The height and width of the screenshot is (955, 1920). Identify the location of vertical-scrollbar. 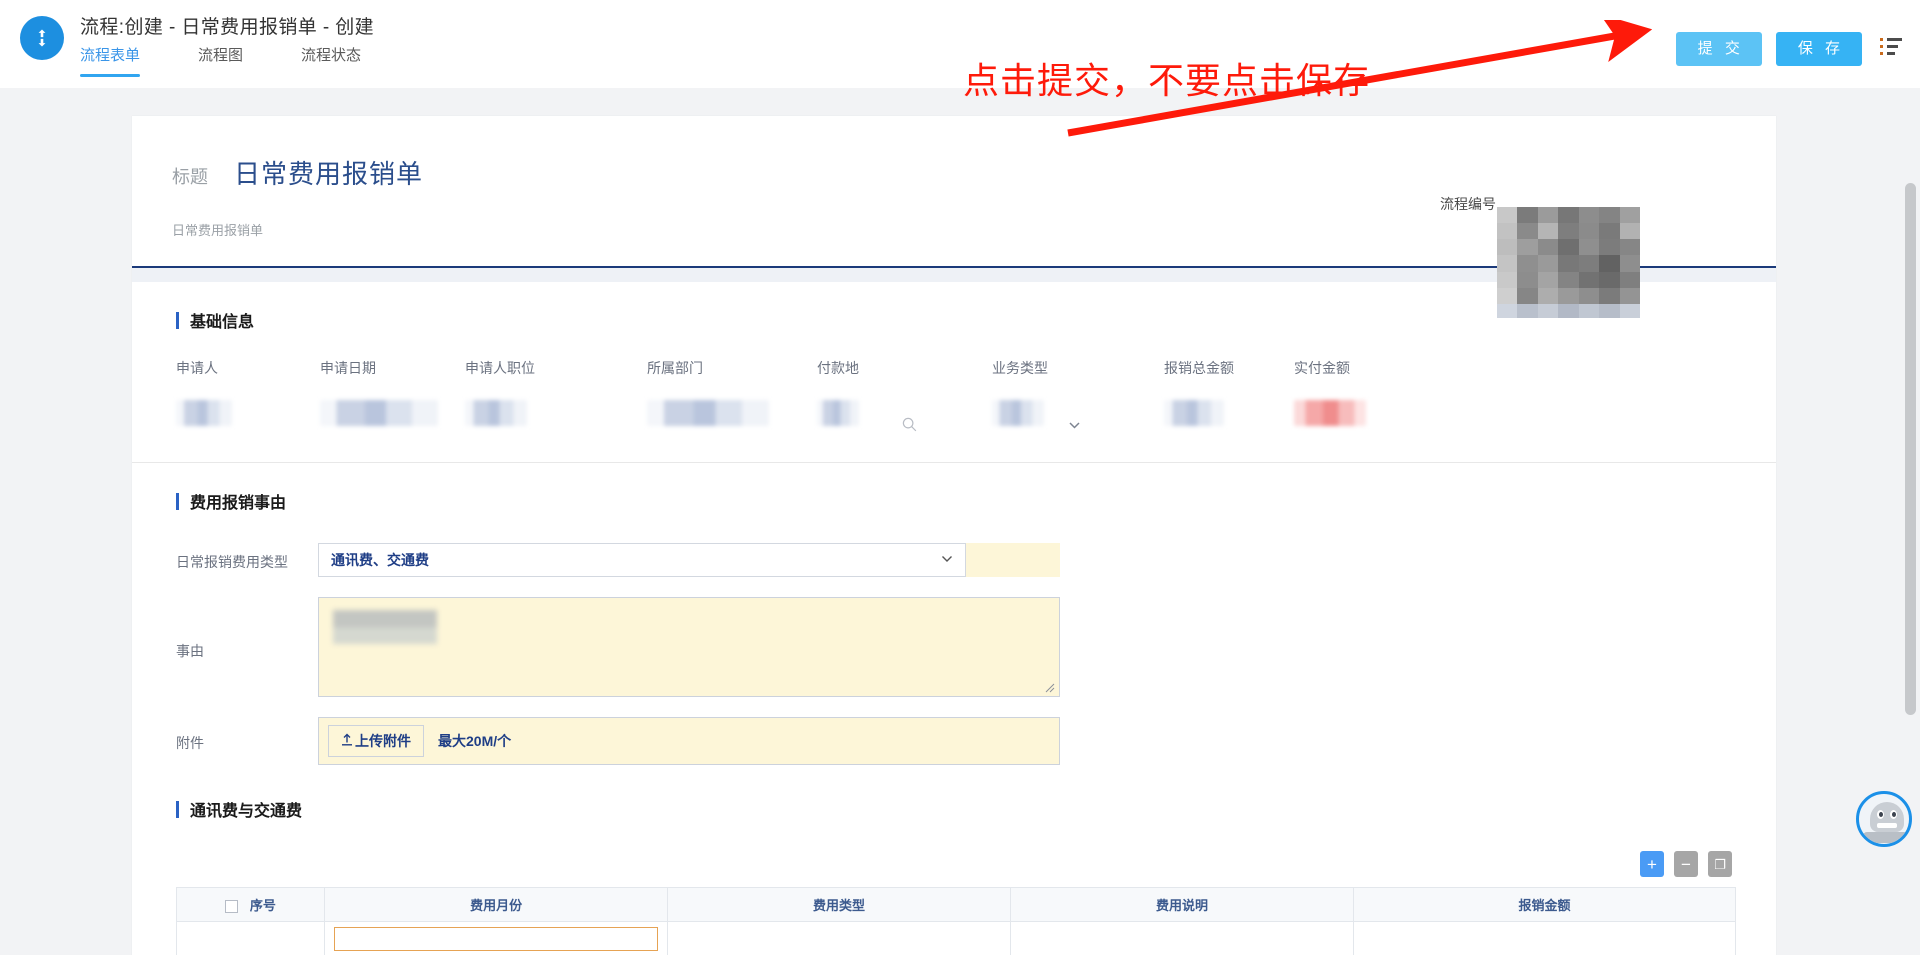
(1910, 449).